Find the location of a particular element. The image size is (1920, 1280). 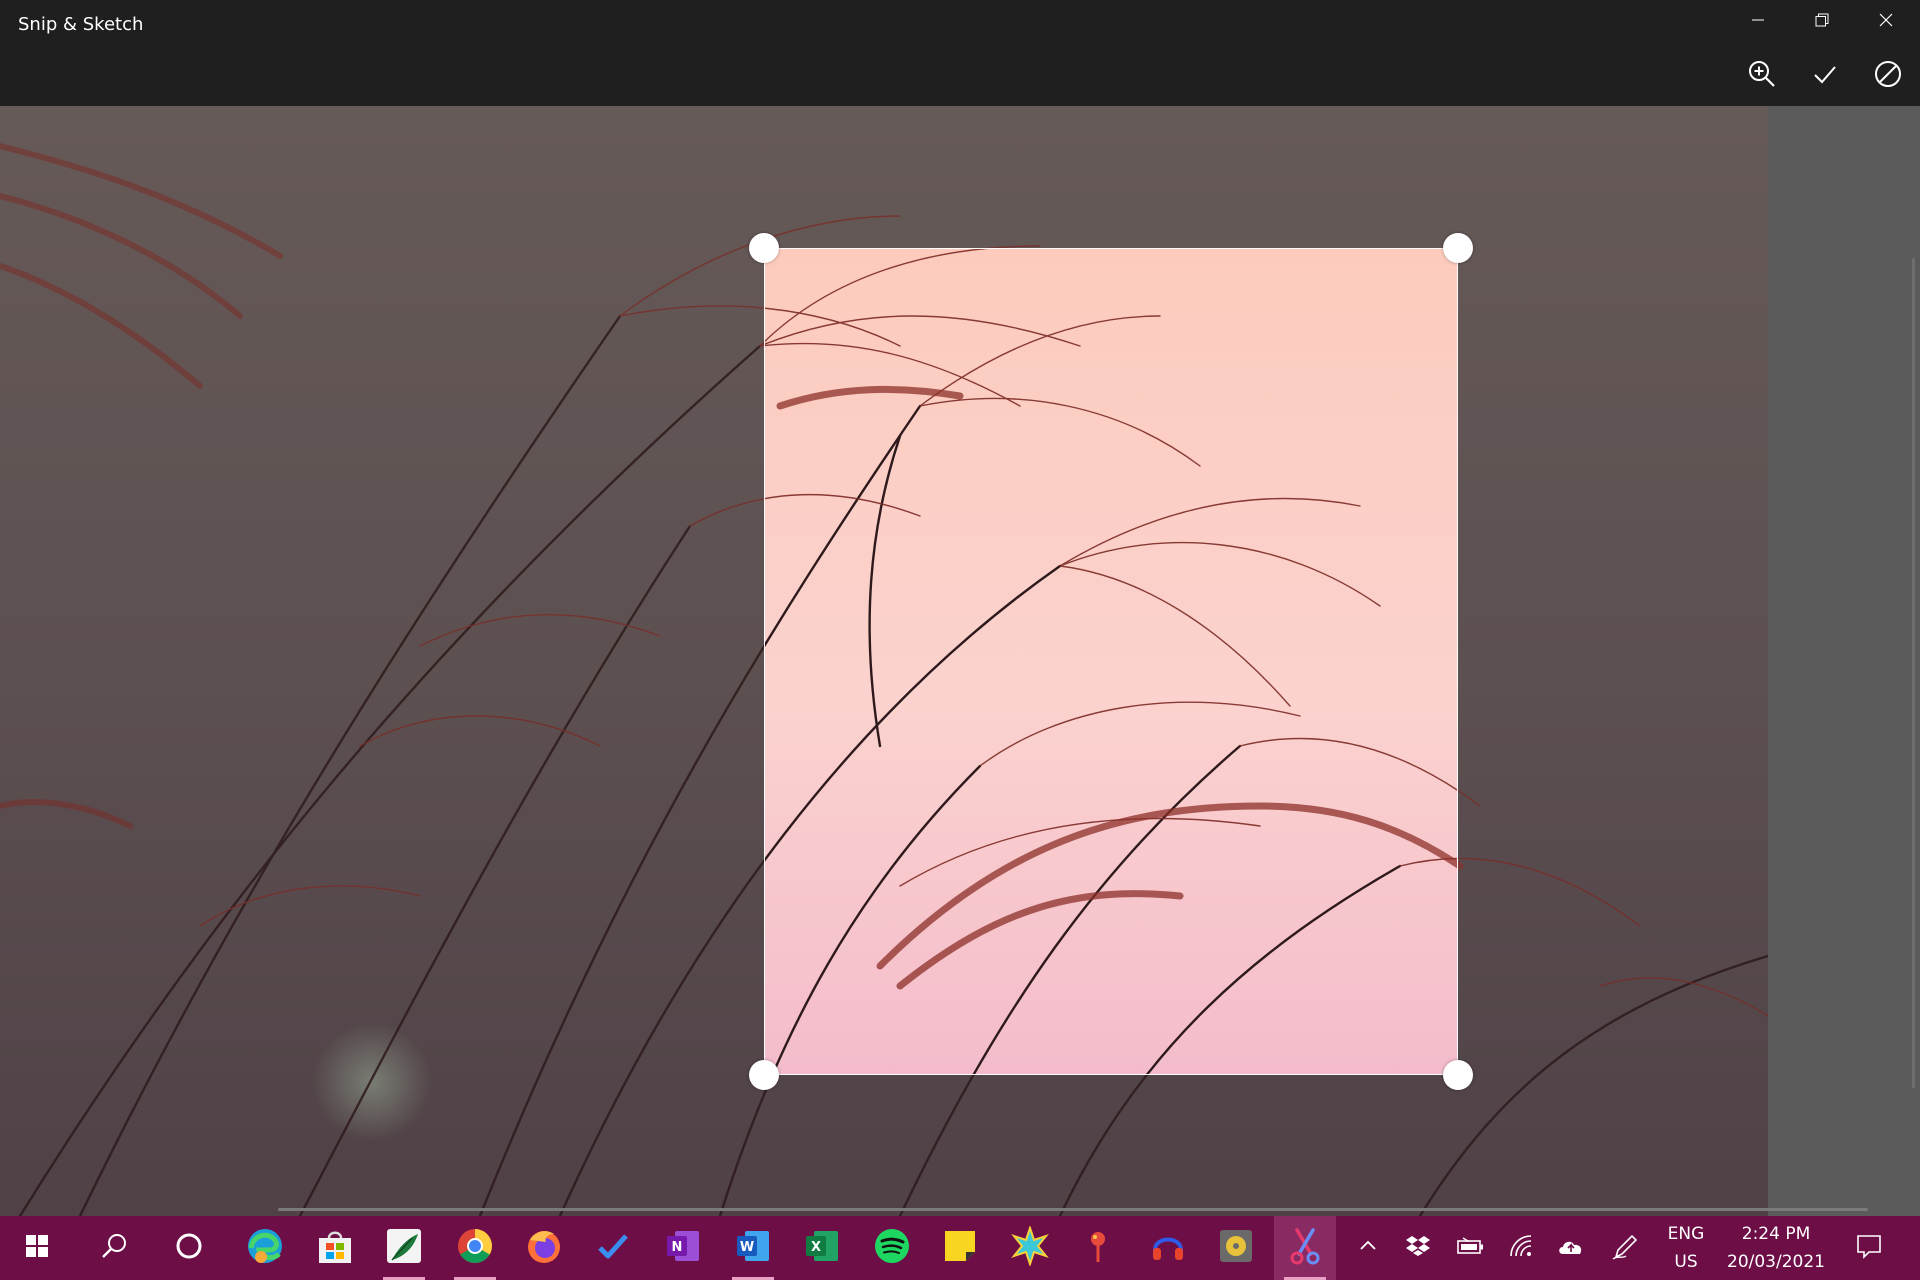

taskbar-app-chrome is located at coordinates (475, 1248).